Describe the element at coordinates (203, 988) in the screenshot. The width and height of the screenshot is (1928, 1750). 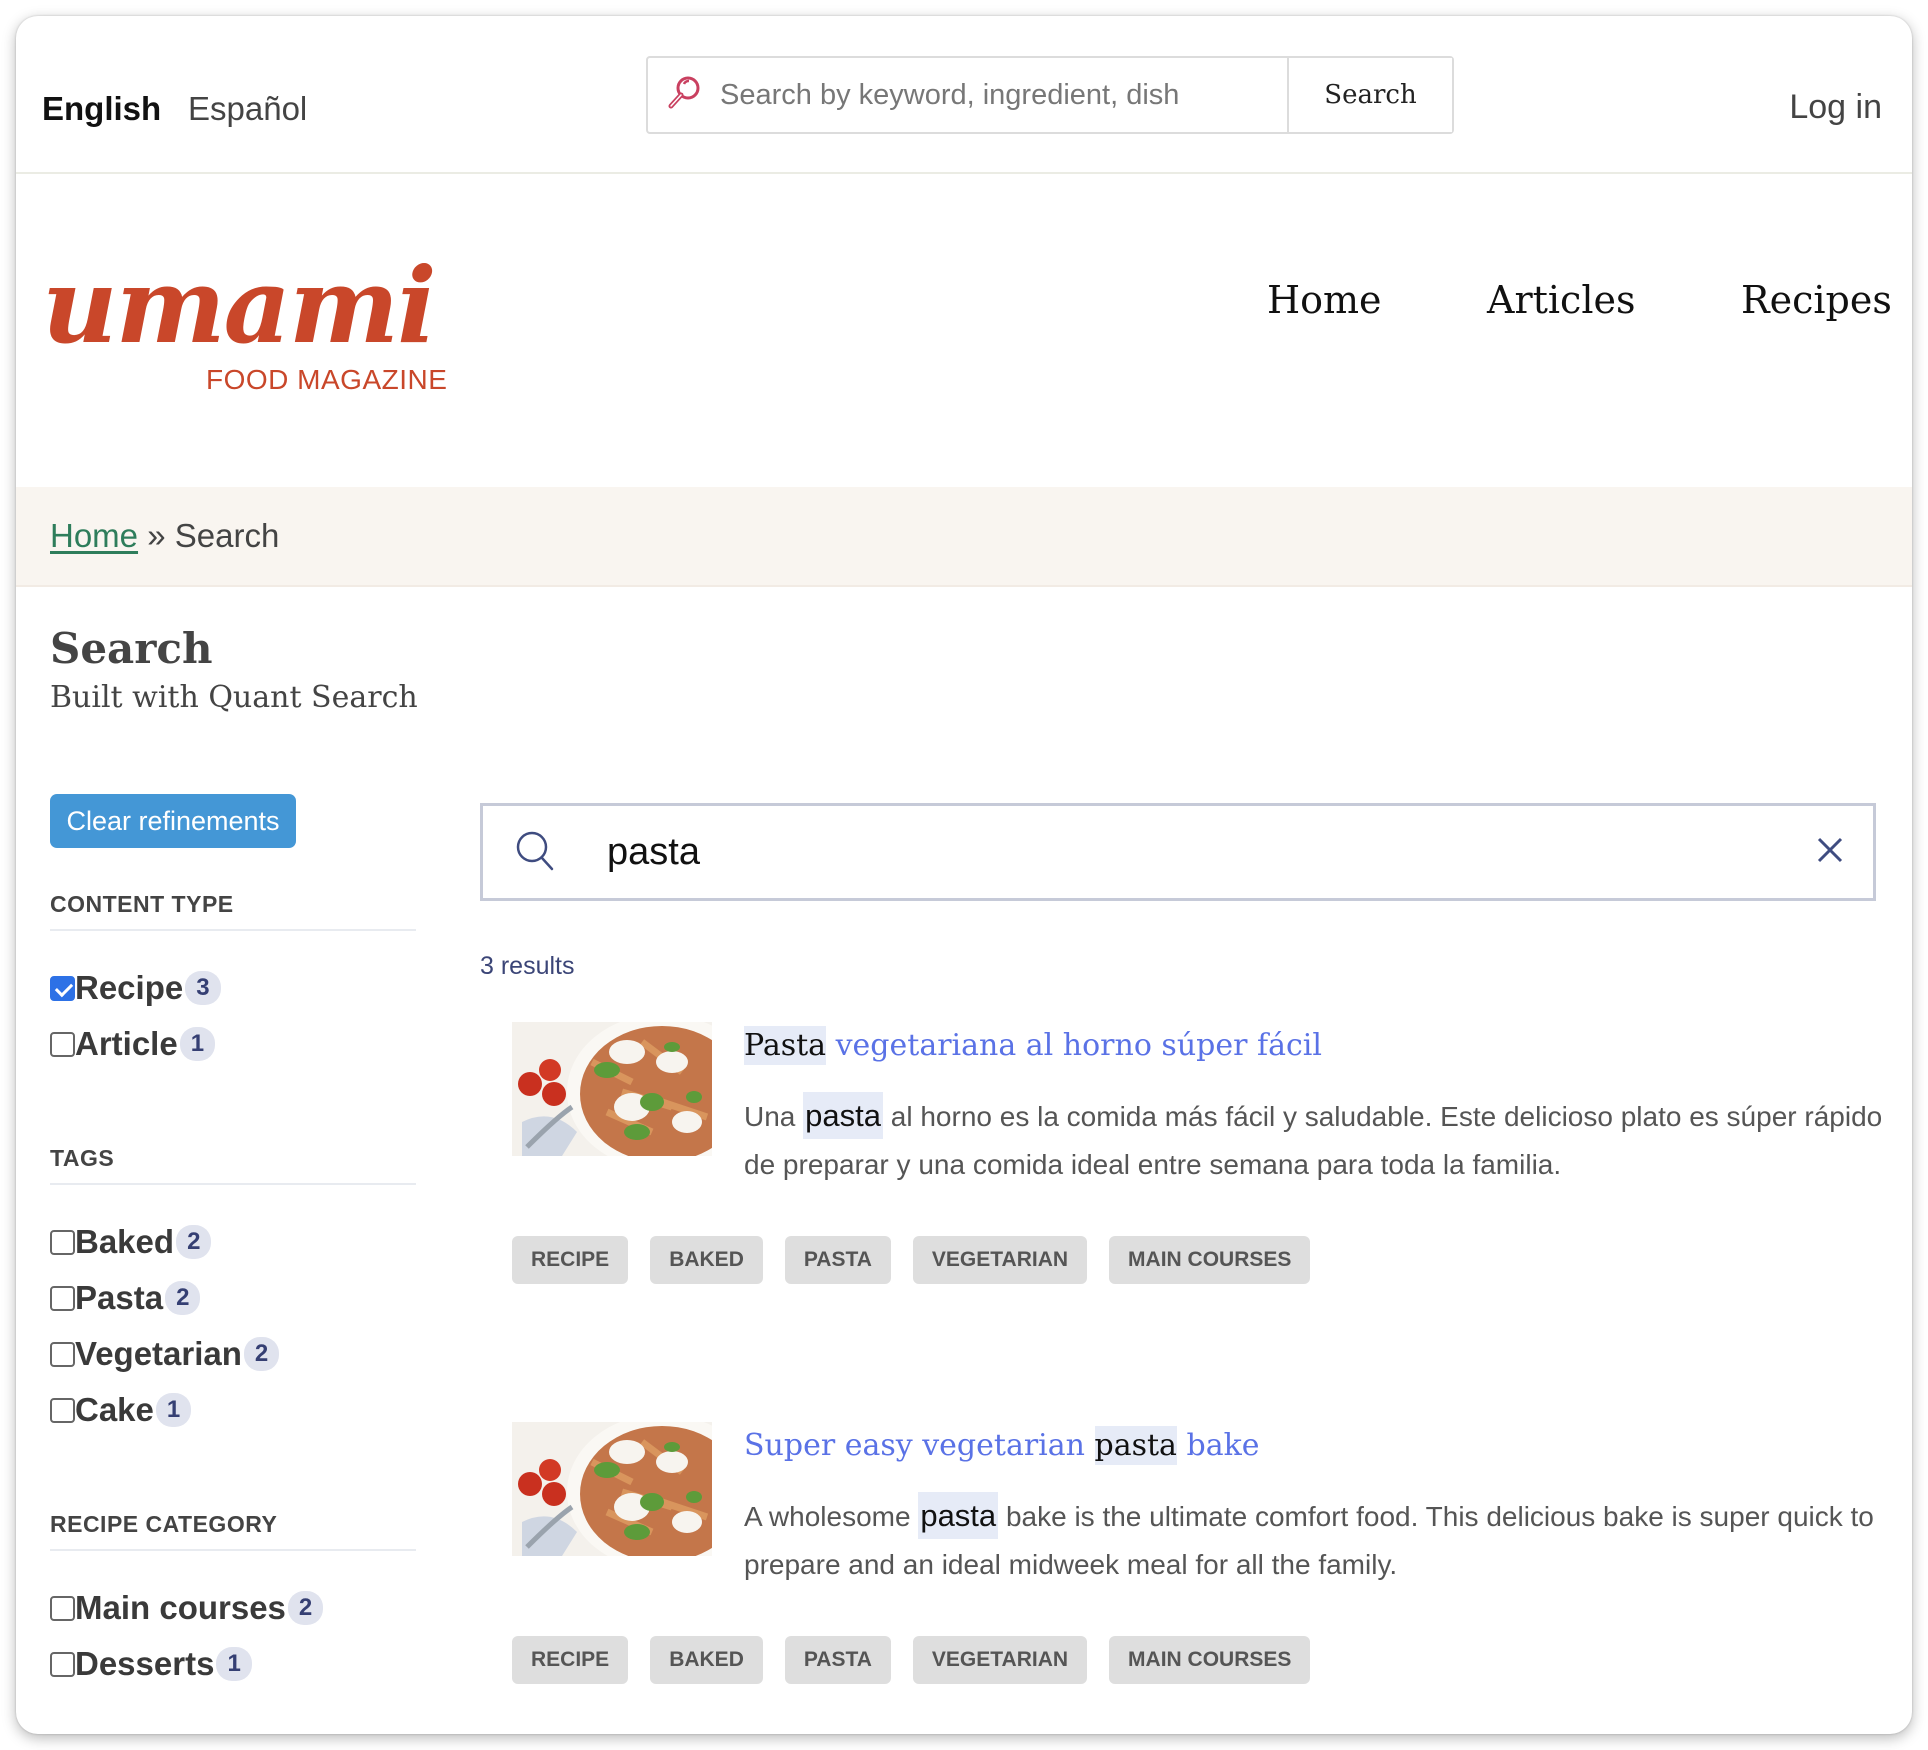
I see `facet-count: 3` at that location.